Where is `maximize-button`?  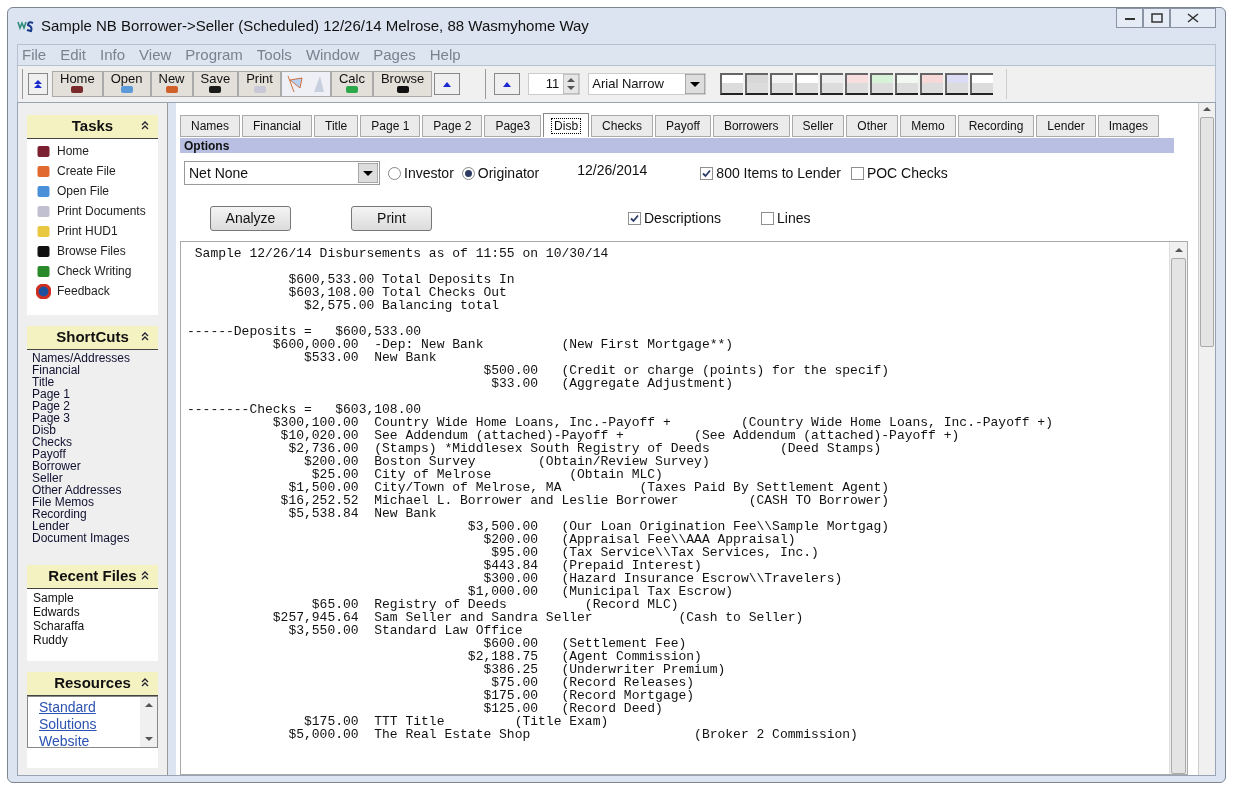 maximize-button is located at coordinates (1156, 18).